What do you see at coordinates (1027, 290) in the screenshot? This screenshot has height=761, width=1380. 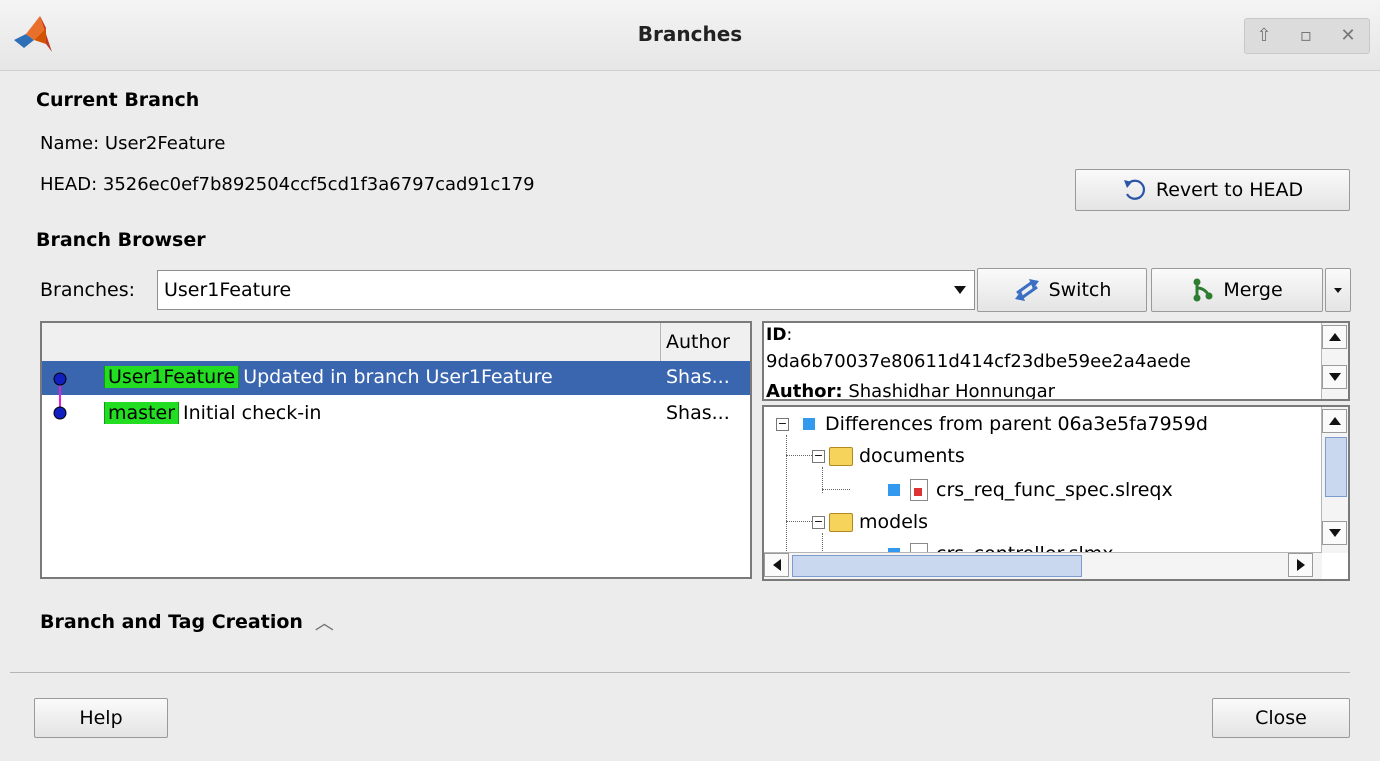 I see `switch-arrows-icon` at bounding box center [1027, 290].